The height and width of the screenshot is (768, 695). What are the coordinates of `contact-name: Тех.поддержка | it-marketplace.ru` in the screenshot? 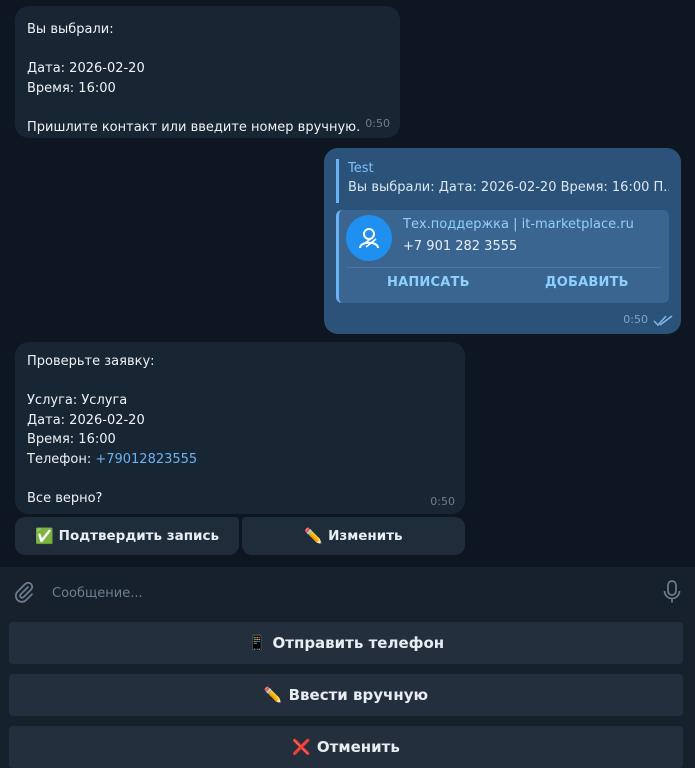 It's located at (518, 224).